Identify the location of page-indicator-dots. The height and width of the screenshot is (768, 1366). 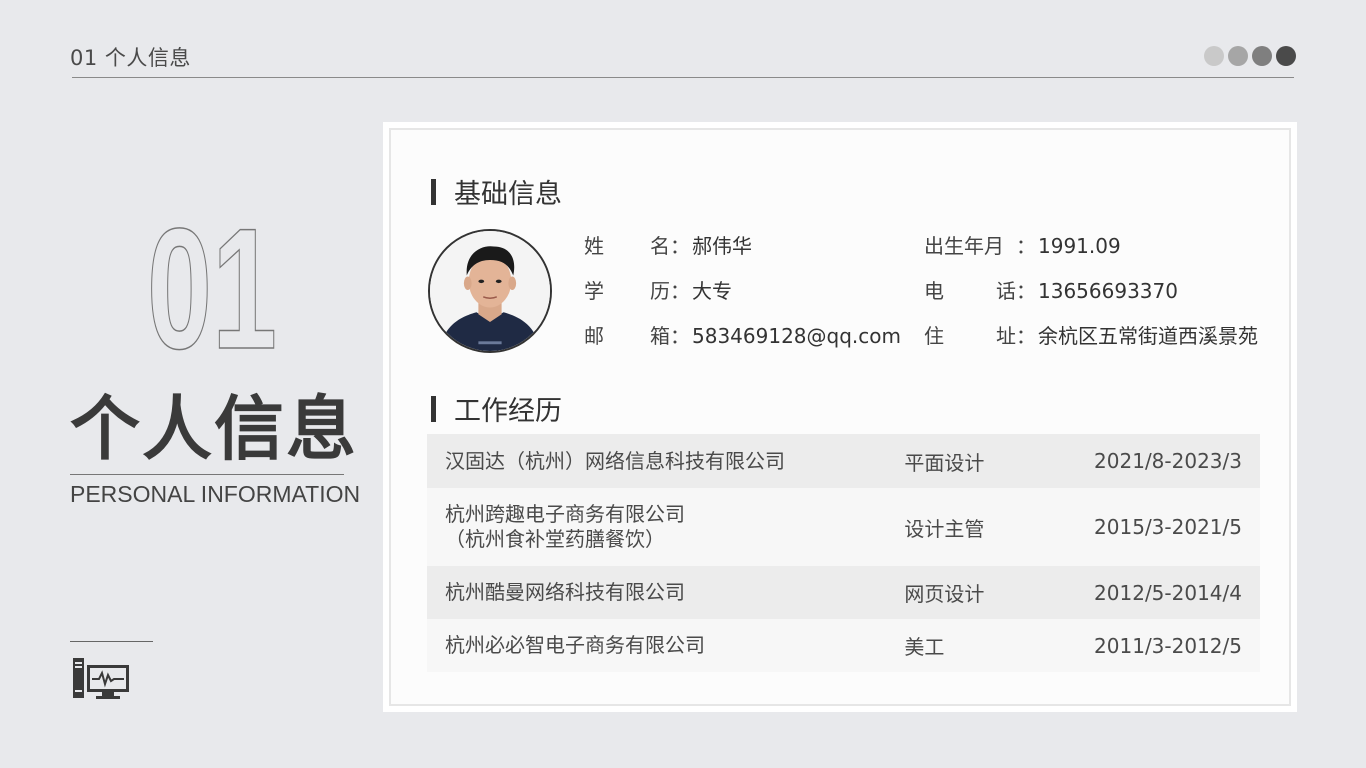
(1250, 56).